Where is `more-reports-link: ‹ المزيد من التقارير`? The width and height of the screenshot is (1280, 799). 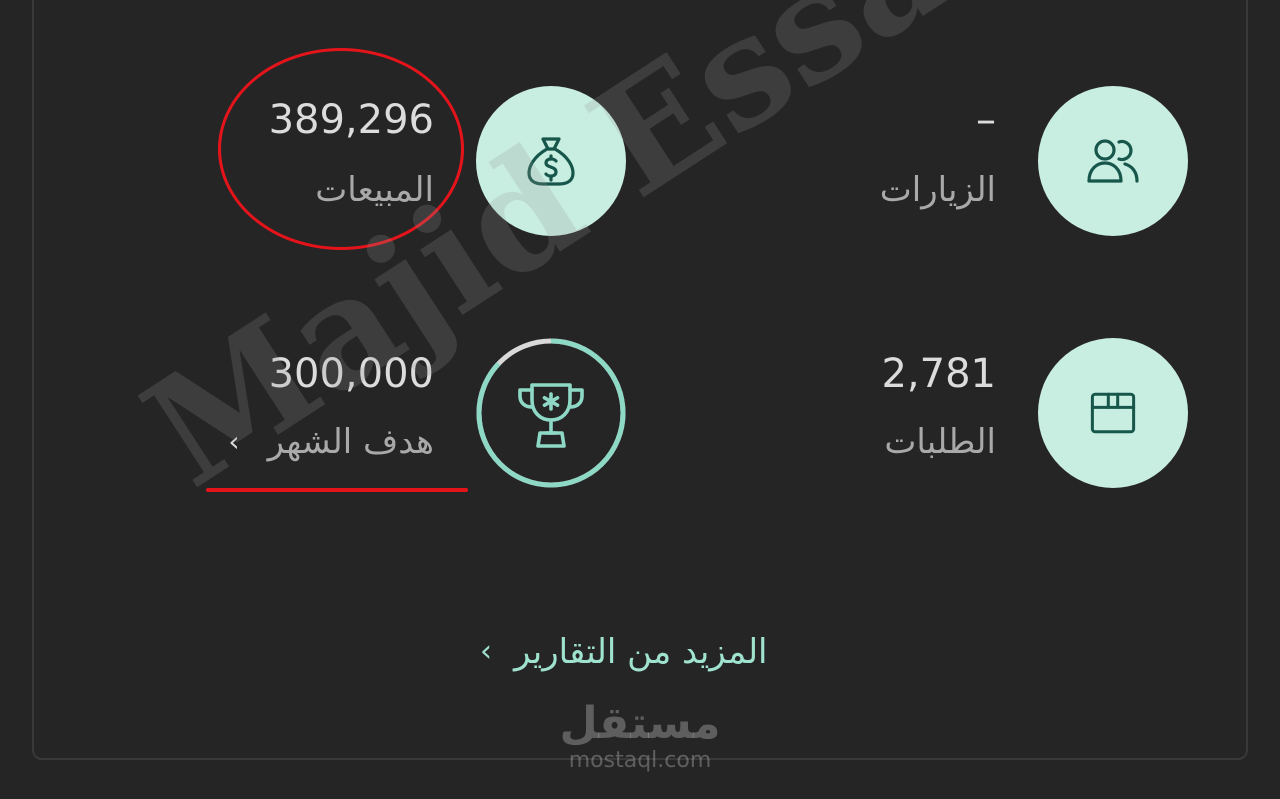
more-reports-link: ‹ المزيد من التقارير is located at coordinates (624, 652).